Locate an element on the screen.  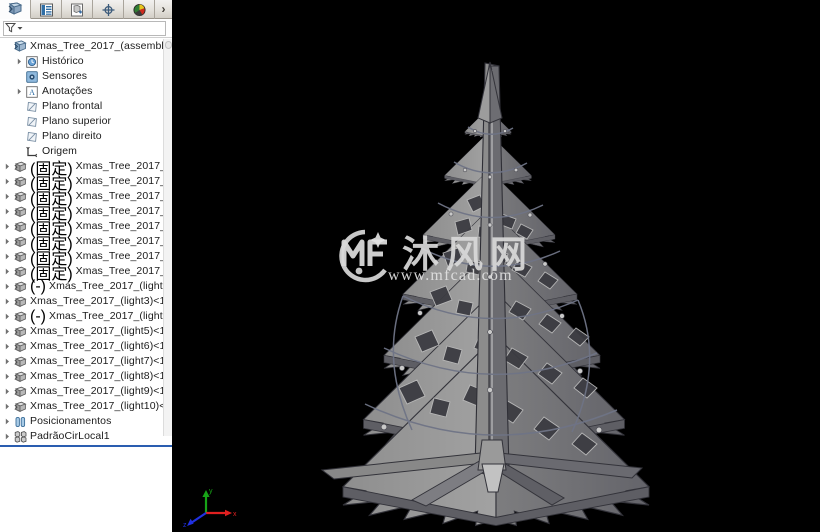
tree-filter-input is located at coordinates (84, 28).